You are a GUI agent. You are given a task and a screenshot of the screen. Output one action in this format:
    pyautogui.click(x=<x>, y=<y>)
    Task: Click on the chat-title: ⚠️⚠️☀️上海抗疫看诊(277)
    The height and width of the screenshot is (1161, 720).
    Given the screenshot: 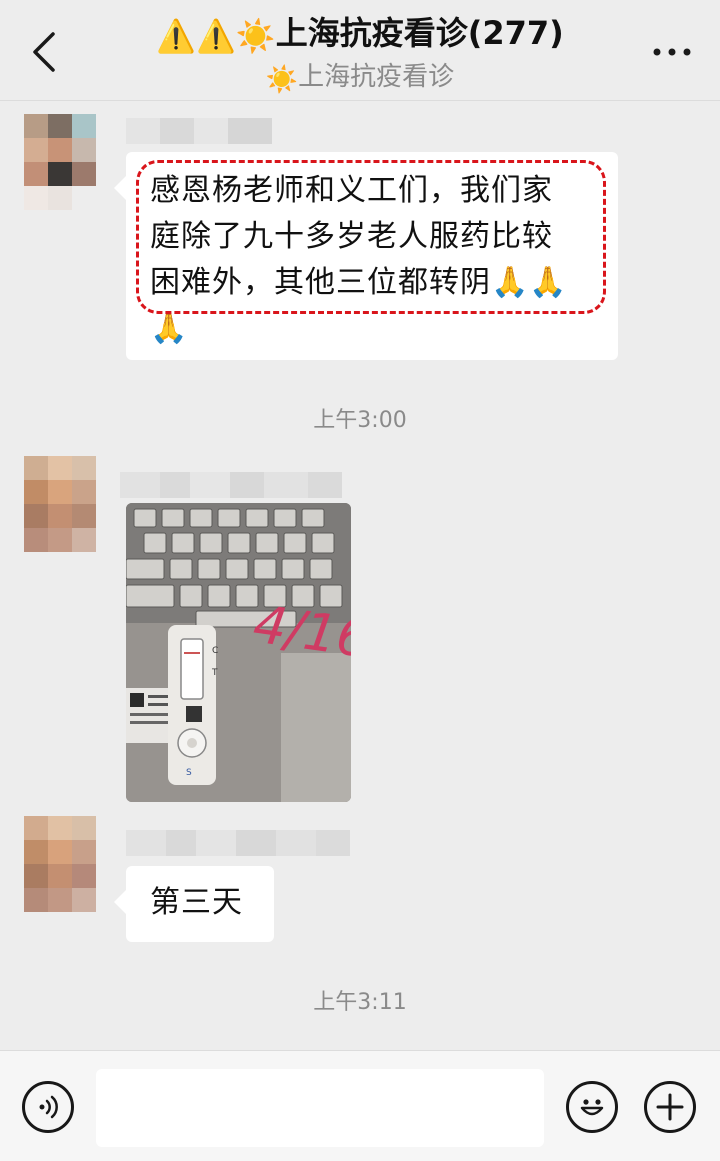 What is the action you would take?
    pyautogui.click(x=360, y=31)
    